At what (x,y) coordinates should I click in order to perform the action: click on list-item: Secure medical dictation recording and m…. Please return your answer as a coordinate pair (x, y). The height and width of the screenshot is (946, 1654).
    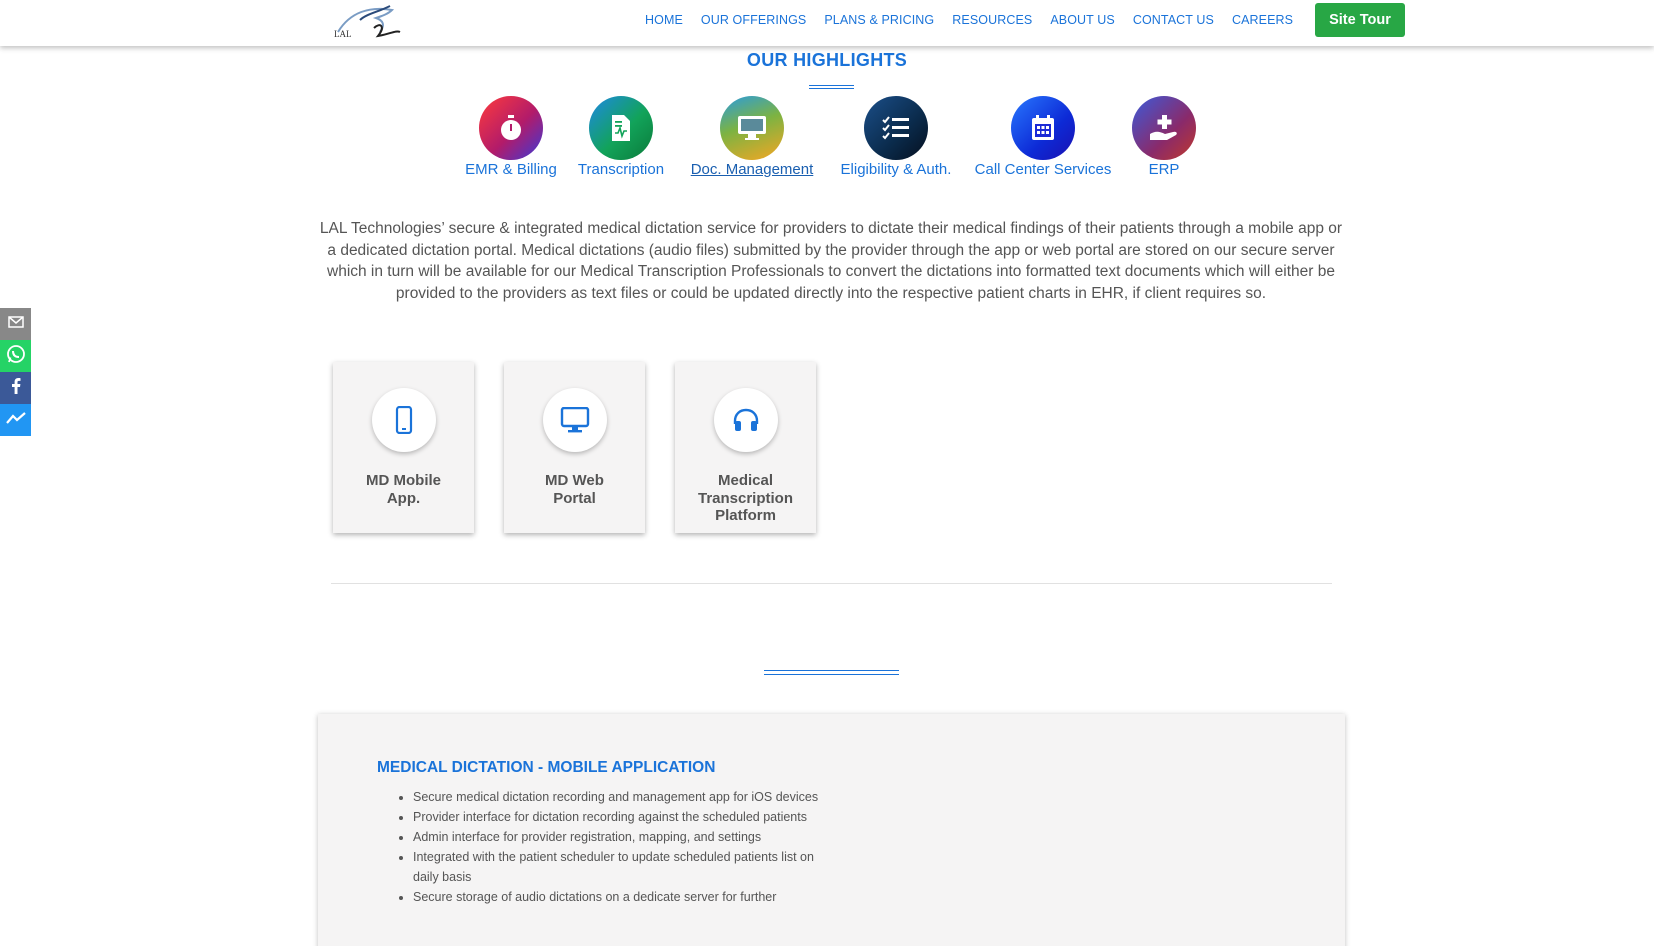
    Looking at the image, I should click on (625, 797).